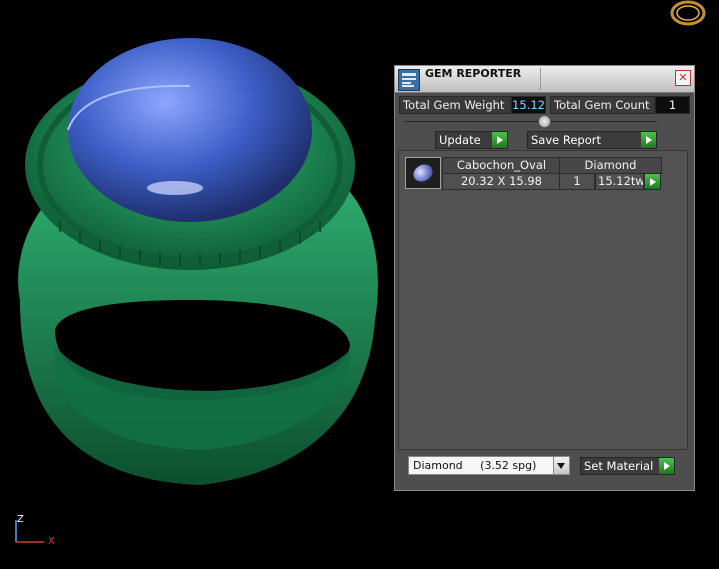  I want to click on gem-row-action-button, so click(652, 181).